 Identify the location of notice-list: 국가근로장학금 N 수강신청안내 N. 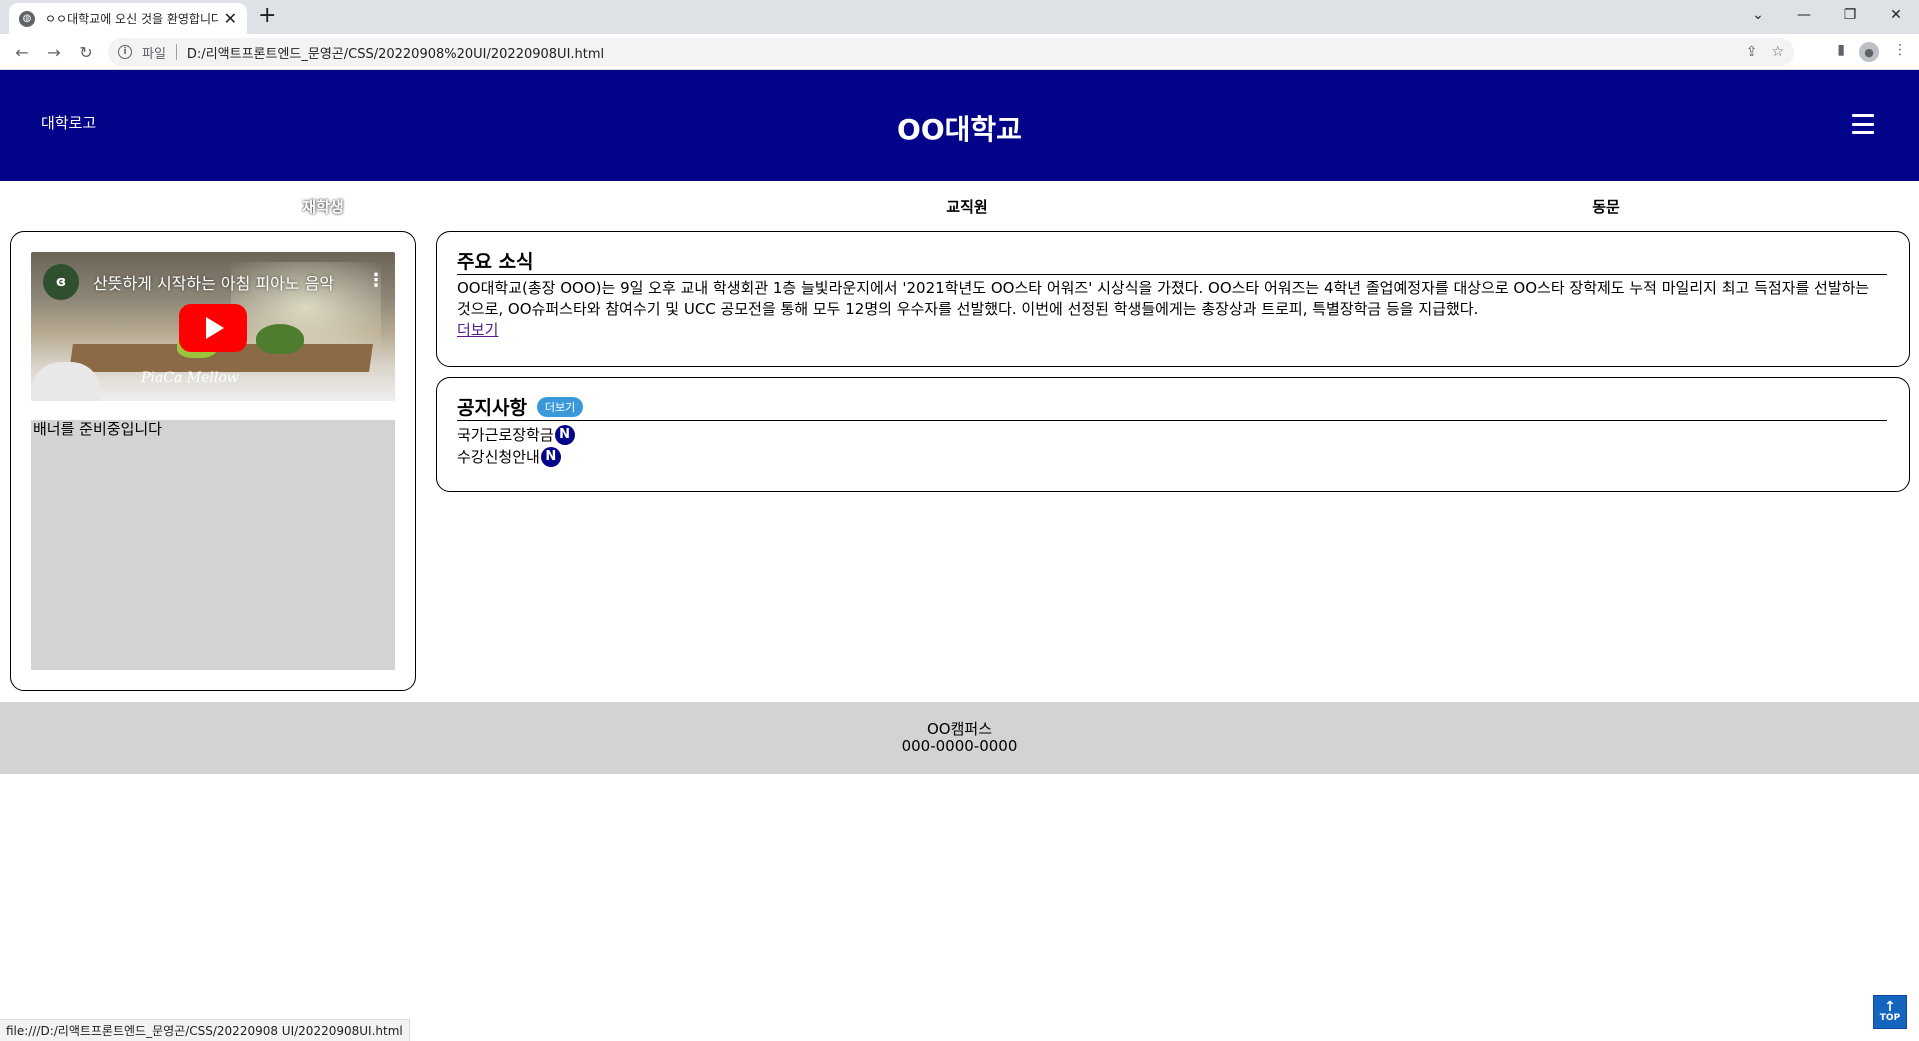
(1172, 446).